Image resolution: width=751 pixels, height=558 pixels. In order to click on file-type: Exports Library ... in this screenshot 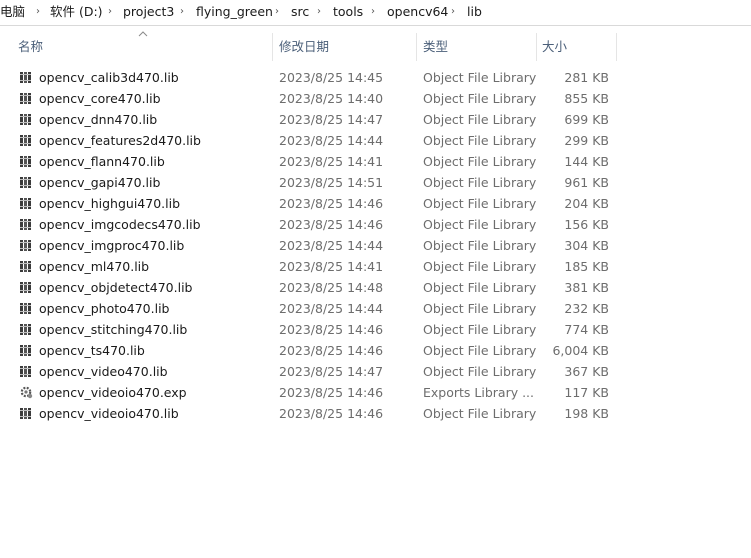, I will do `click(479, 392)`.